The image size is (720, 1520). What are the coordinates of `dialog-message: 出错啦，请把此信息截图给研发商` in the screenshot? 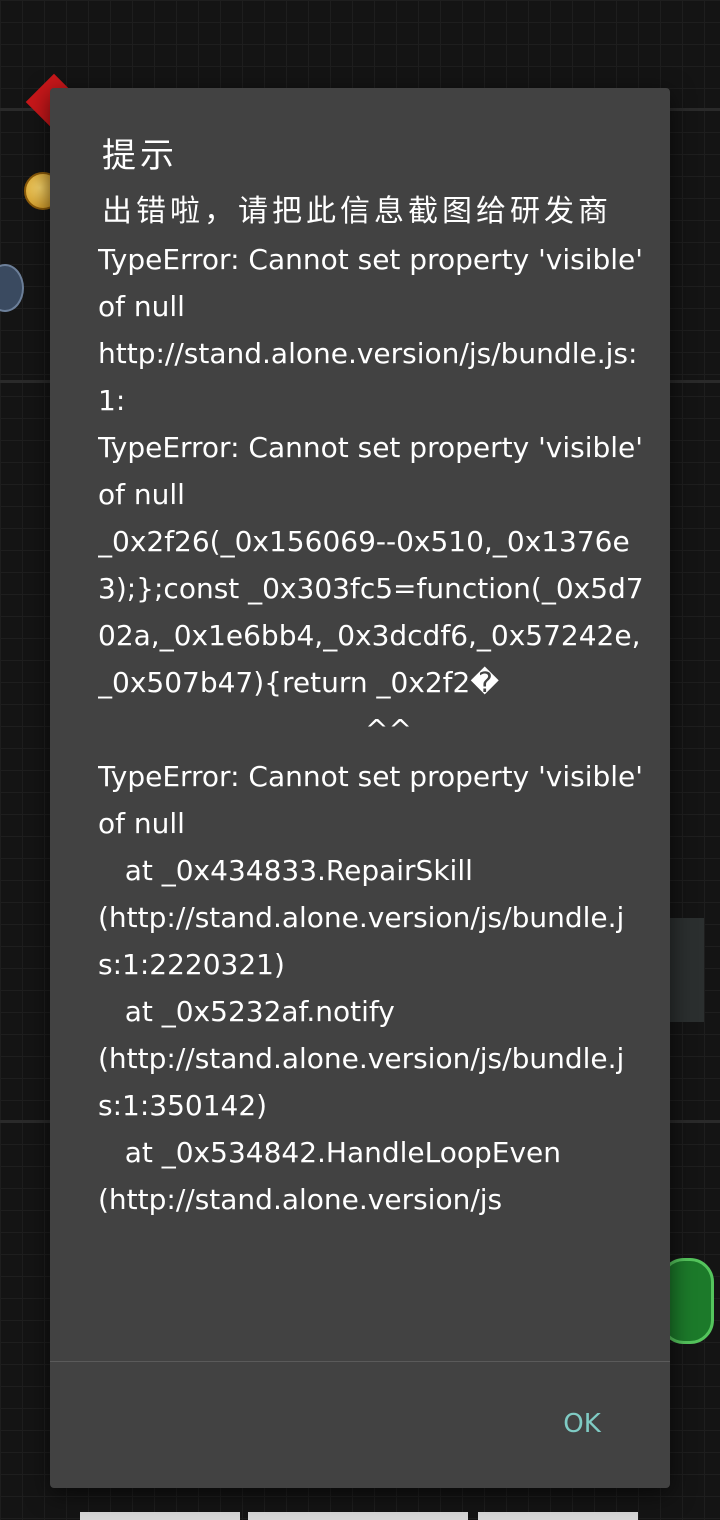 It's located at (357, 211).